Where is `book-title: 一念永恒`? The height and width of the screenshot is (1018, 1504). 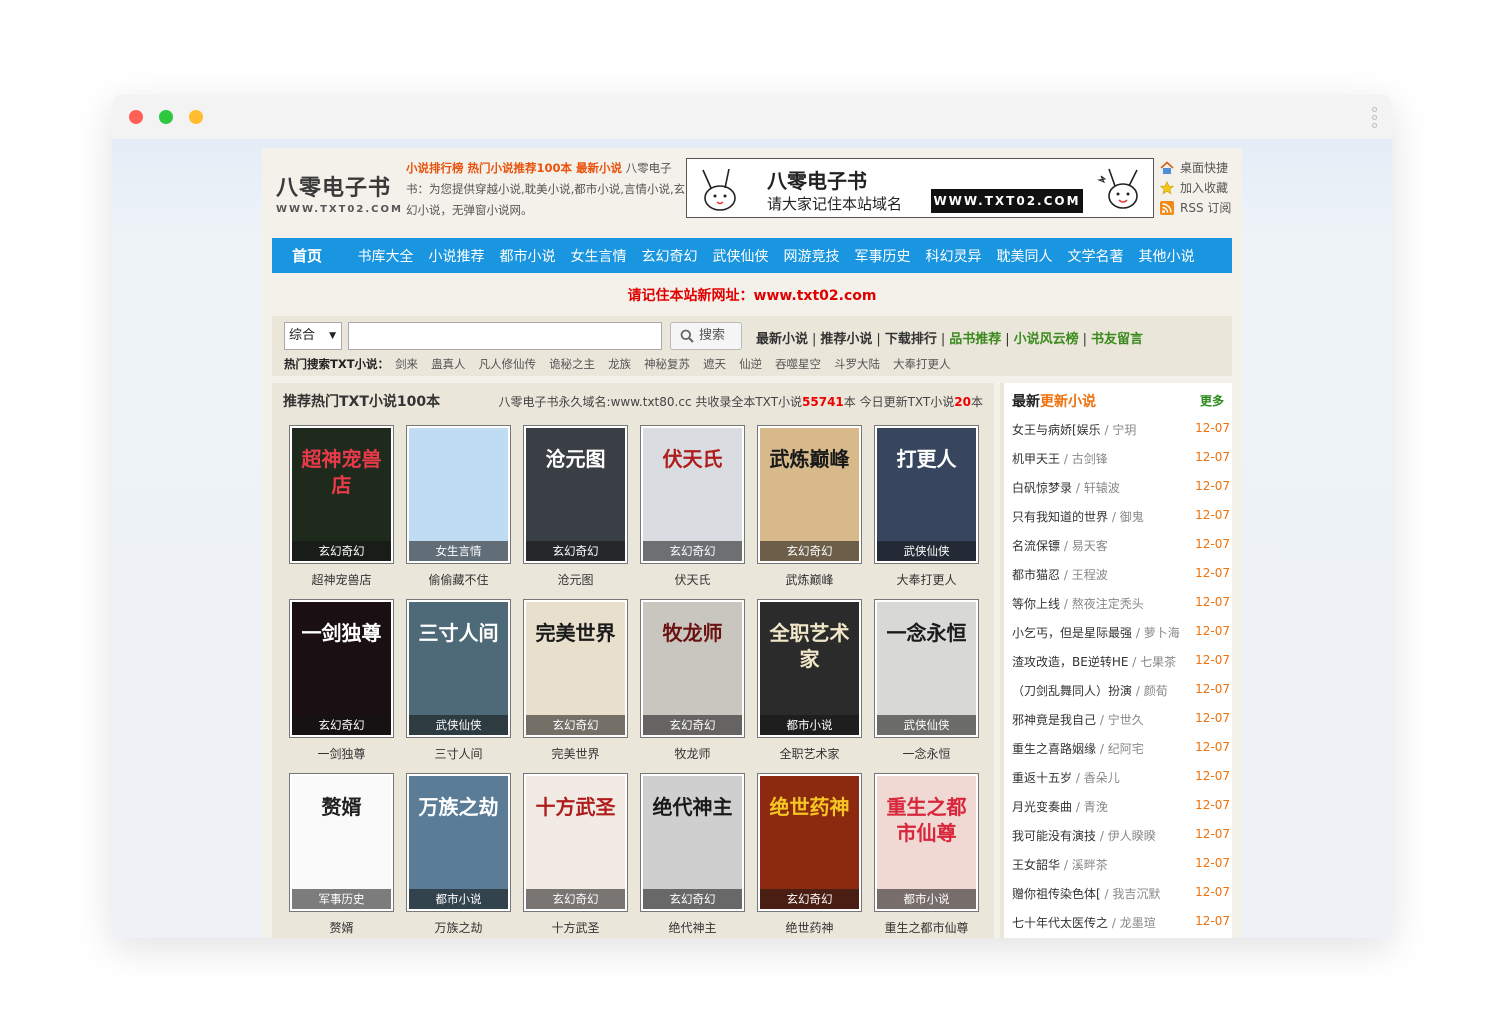
book-title: 一念永恒 is located at coordinates (926, 753).